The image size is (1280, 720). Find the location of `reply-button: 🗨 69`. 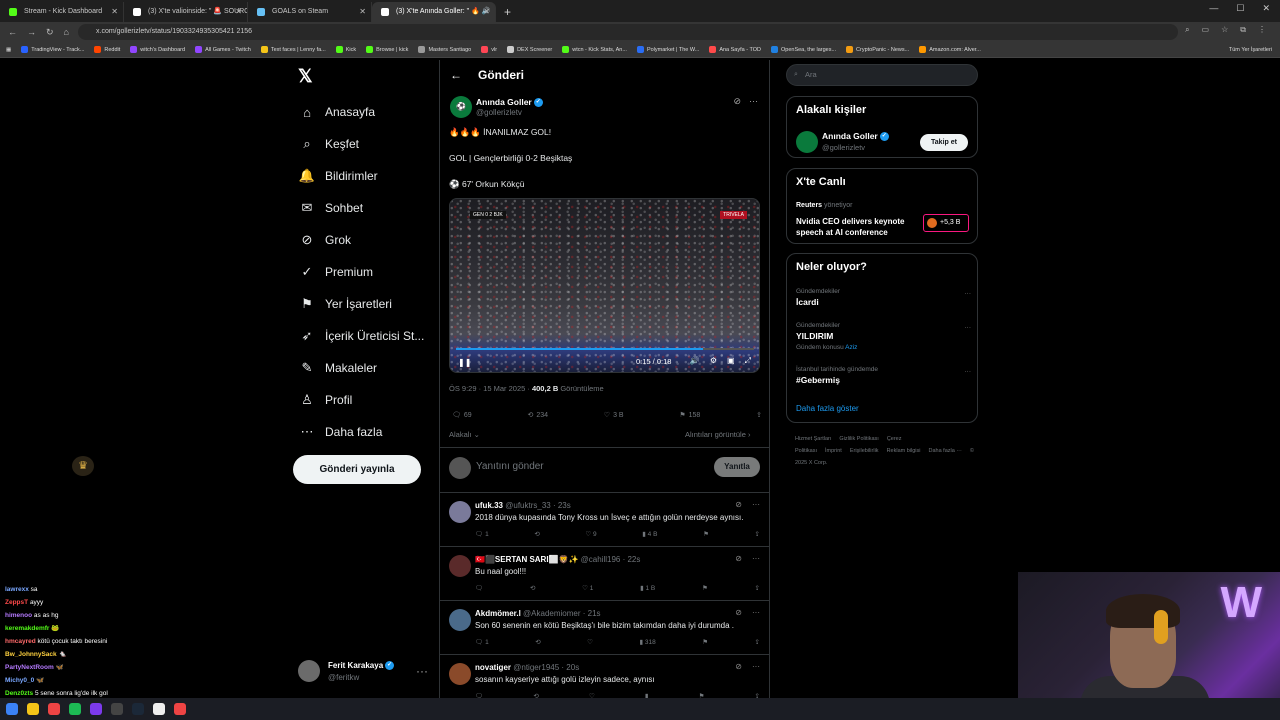

reply-button: 🗨 69 is located at coordinates (462, 415).